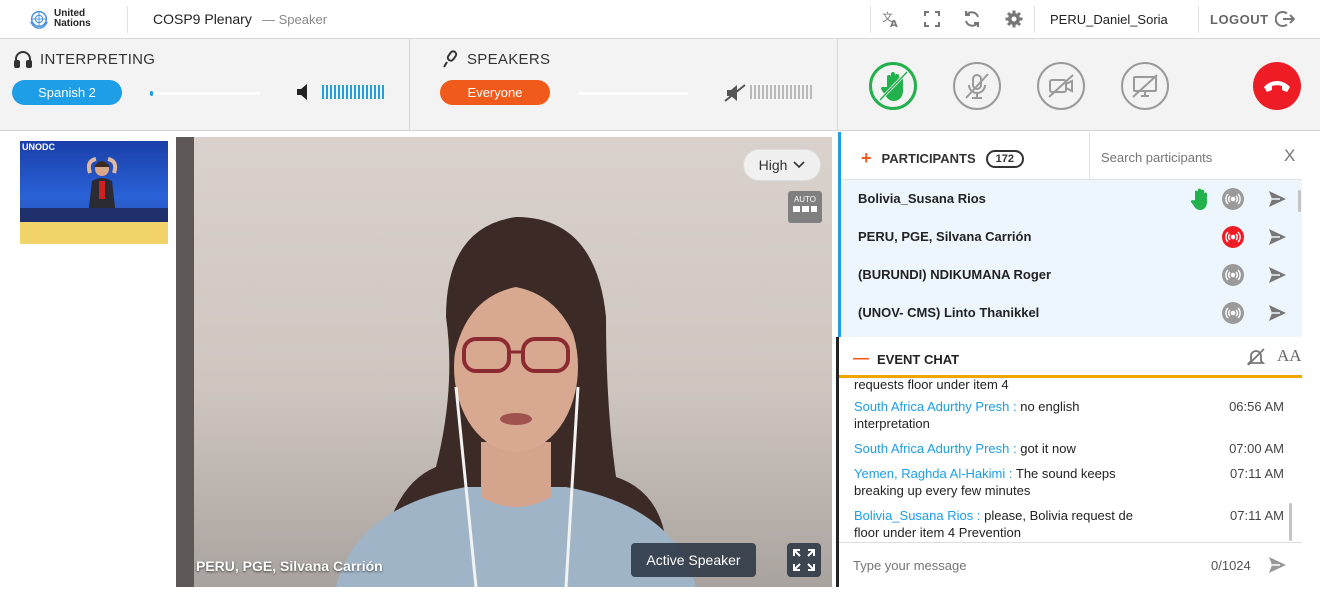  Describe the element at coordinates (1061, 86) in the screenshot. I see `camera-toggle-button` at that location.